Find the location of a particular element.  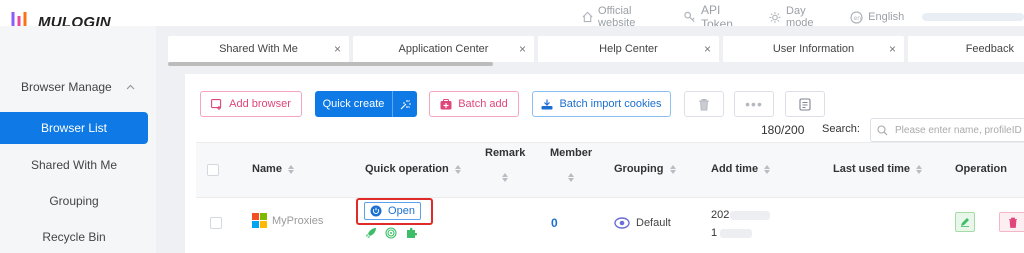

rocket-icon is located at coordinates (371, 233).